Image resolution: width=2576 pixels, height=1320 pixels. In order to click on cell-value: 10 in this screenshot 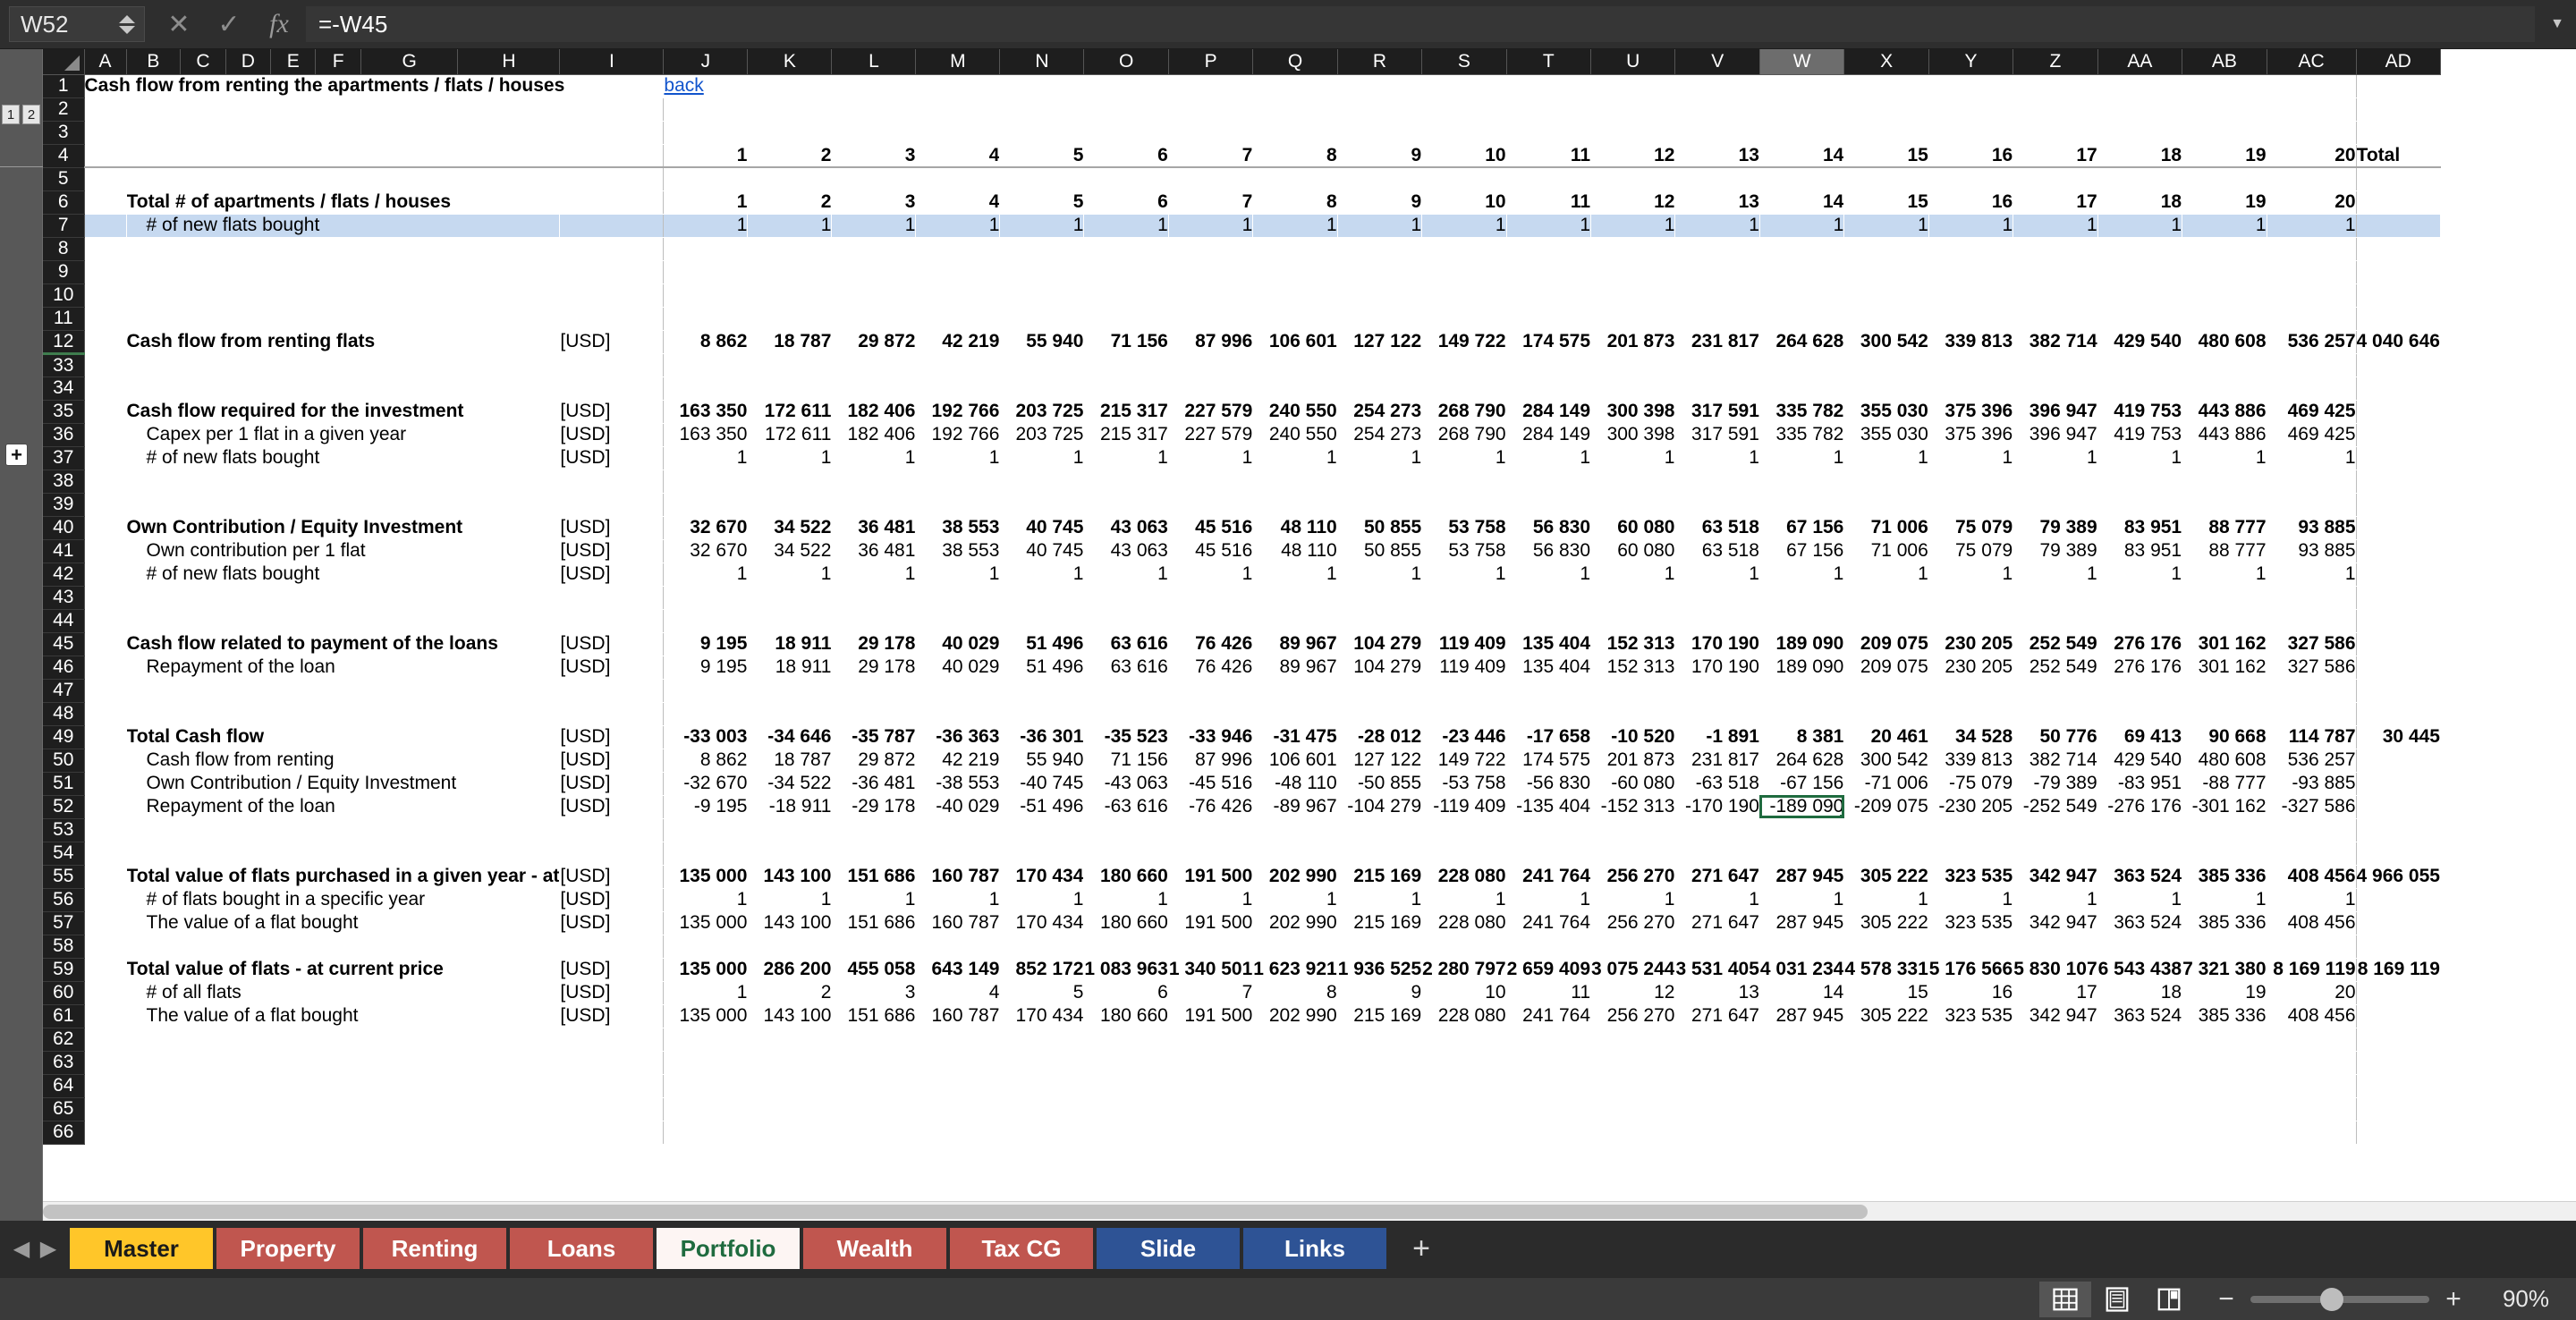, I will do `click(1464, 993)`.